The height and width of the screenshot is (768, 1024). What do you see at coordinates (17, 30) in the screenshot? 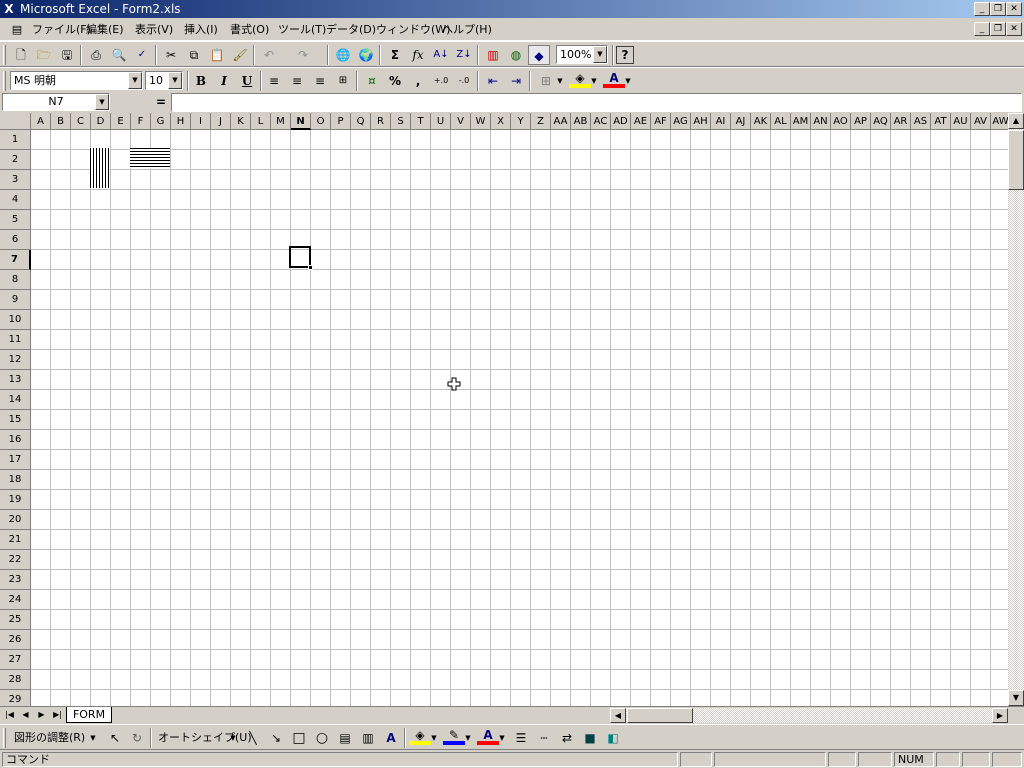
I see `workbook-icon: ▤` at bounding box center [17, 30].